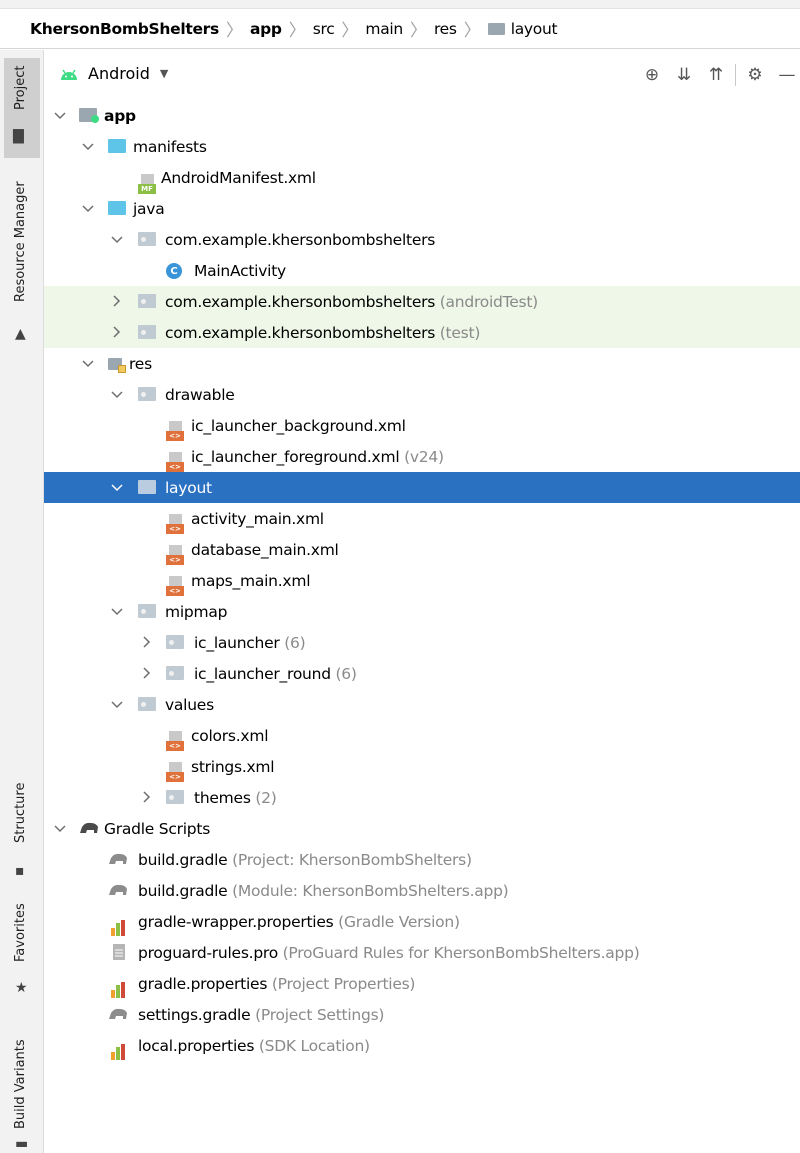  What do you see at coordinates (263, 797) in the screenshot?
I see `tree-label-extra: (2)` at bounding box center [263, 797].